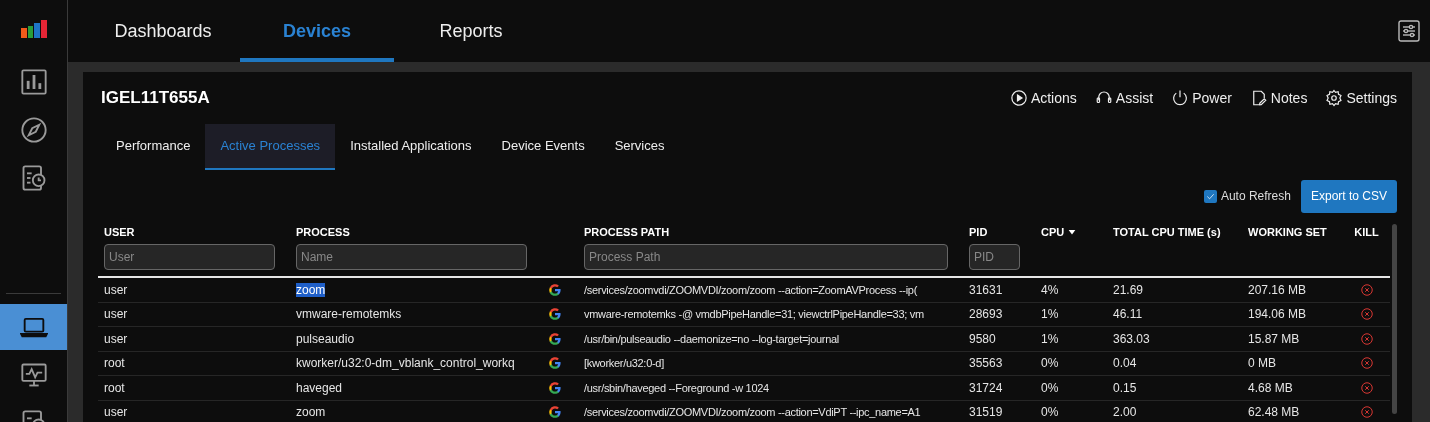 The width and height of the screenshot is (1430, 422). I want to click on table-cell: 35563, so click(986, 363).